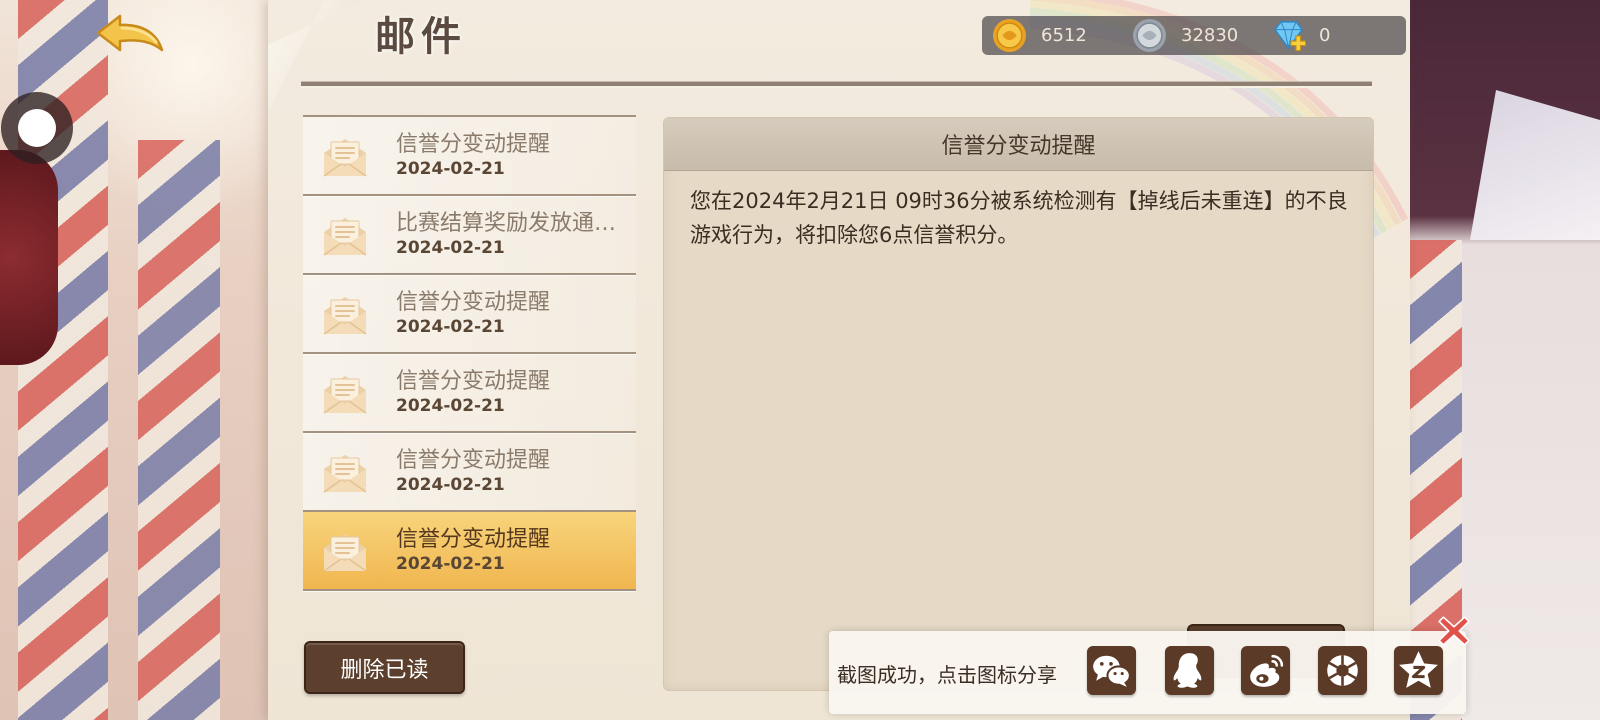 This screenshot has height=720, width=1600. Describe the element at coordinates (1325, 35) in the screenshot. I see `diamond-value: 0` at that location.